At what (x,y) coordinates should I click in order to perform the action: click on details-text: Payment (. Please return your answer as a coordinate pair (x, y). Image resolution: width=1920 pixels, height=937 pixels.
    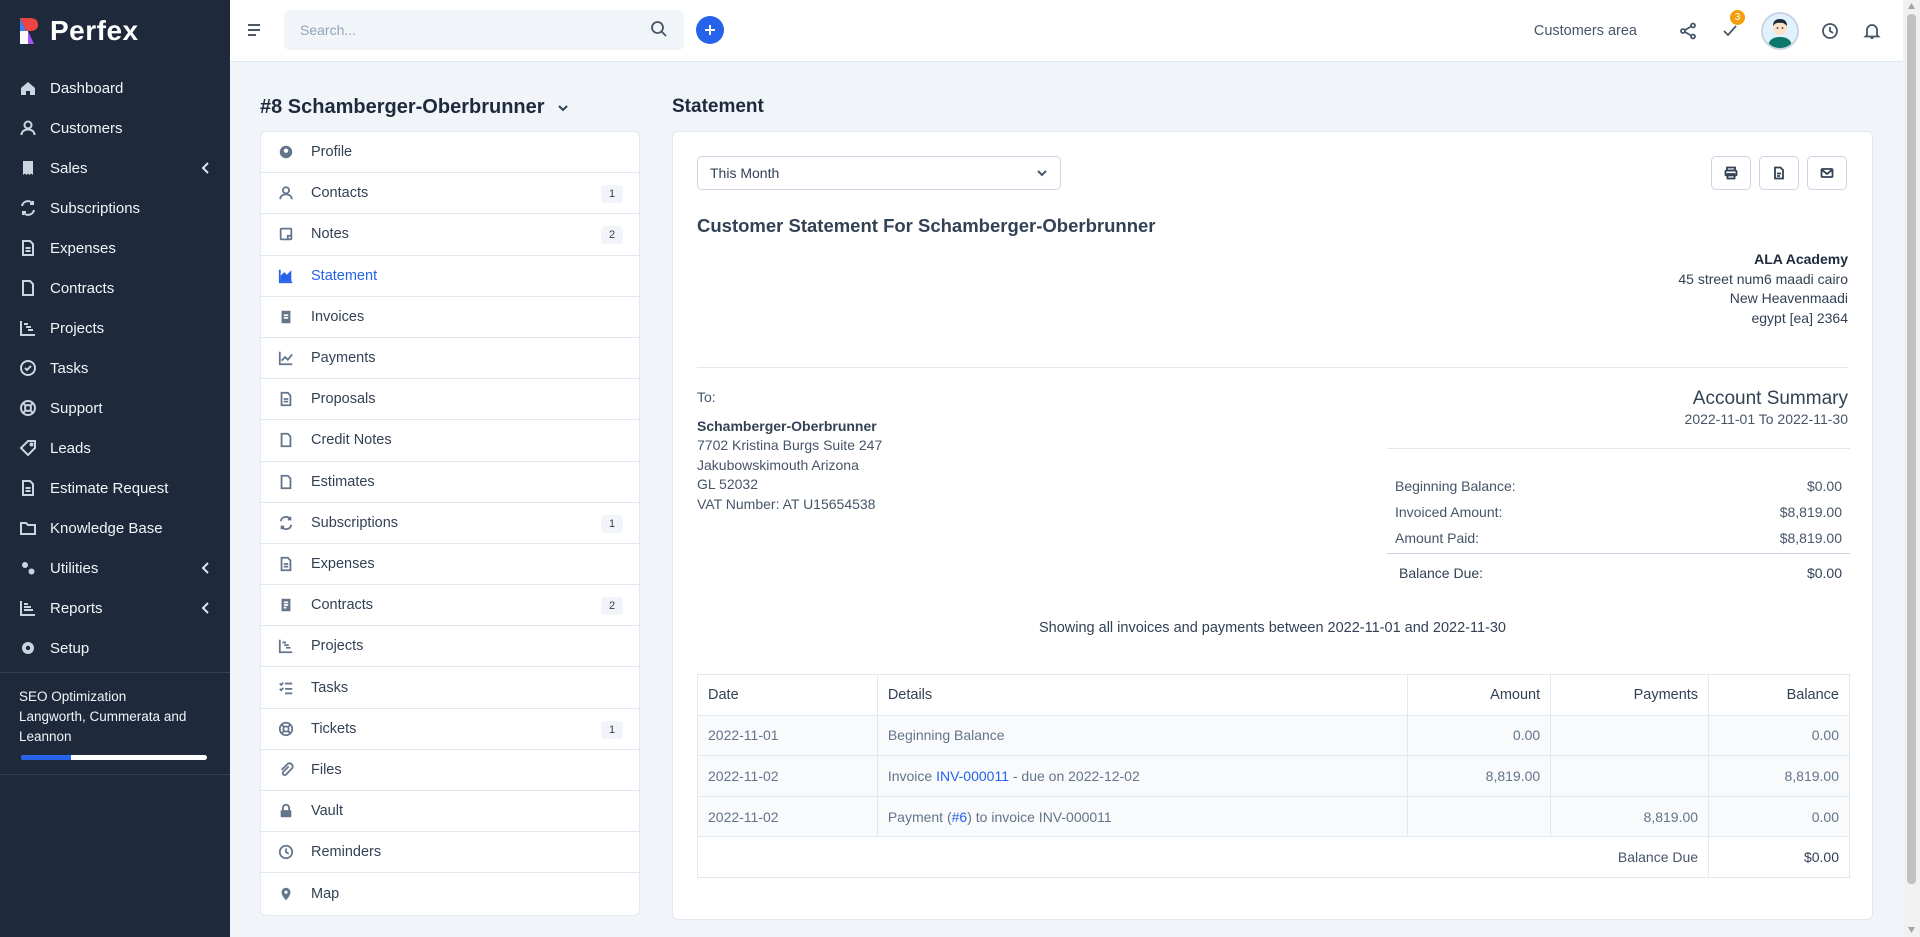
    Looking at the image, I should click on (919, 816).